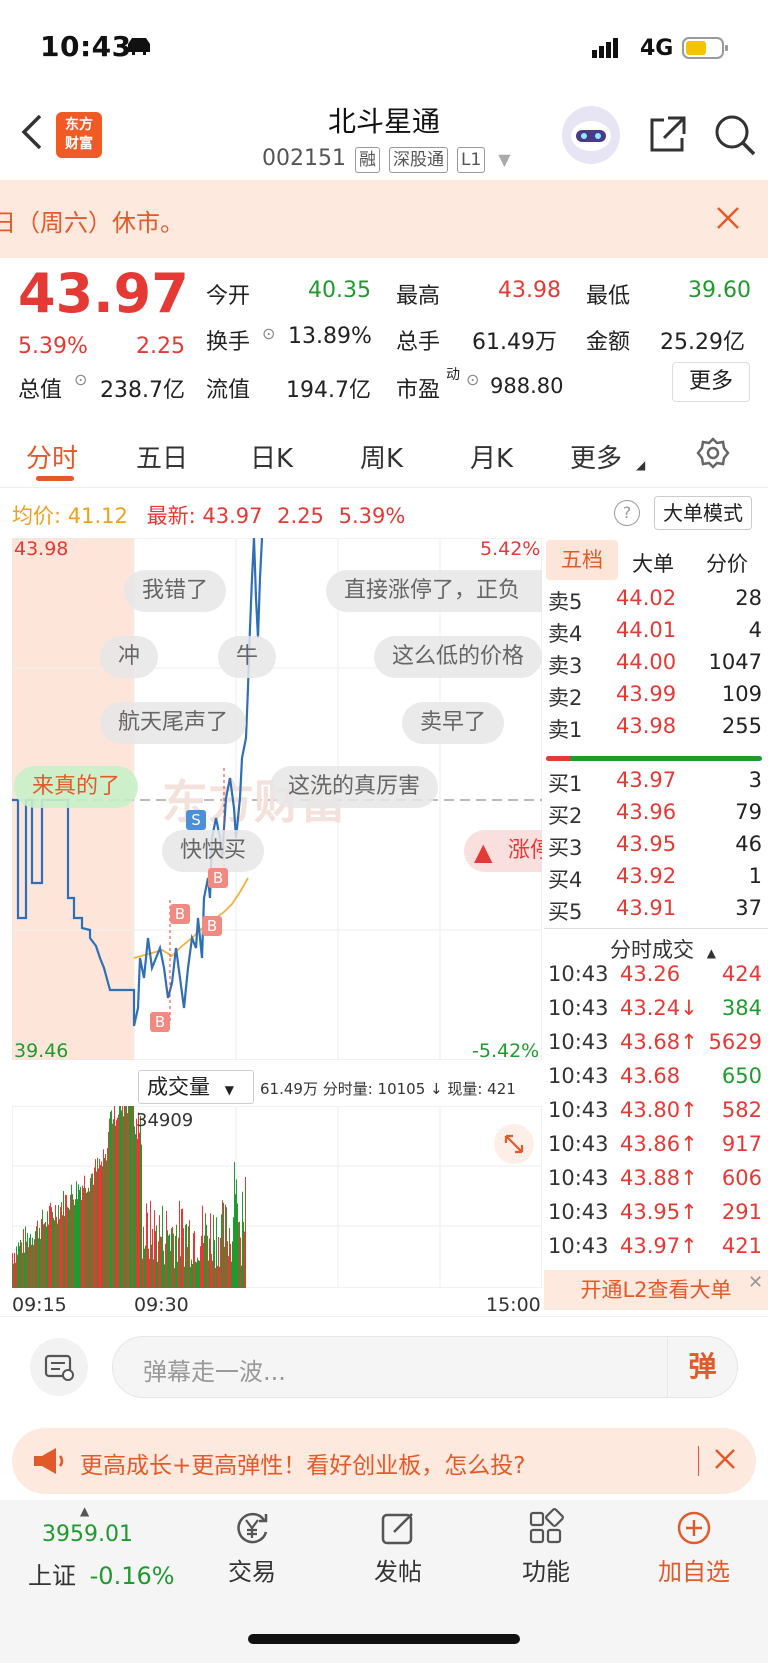  What do you see at coordinates (354, 787) in the screenshot?
I see `danmaku-item: 这洗的真厉害` at bounding box center [354, 787].